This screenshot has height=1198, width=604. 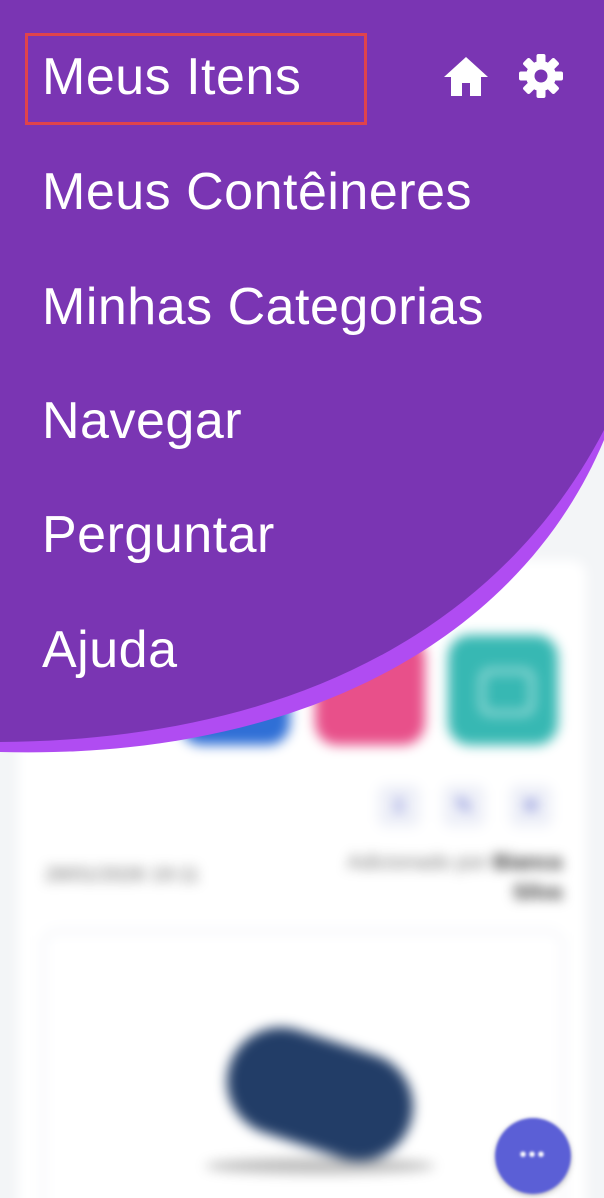 I want to click on home-icon, so click(x=466, y=76).